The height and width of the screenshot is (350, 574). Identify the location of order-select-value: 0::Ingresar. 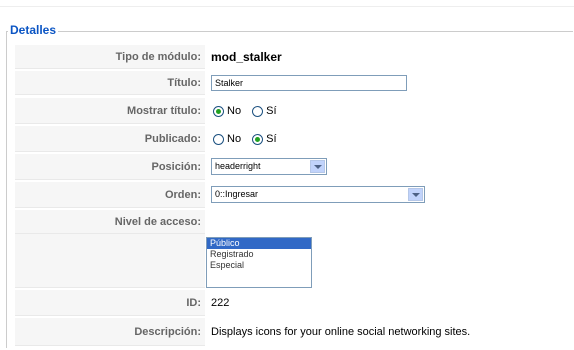
(237, 194).